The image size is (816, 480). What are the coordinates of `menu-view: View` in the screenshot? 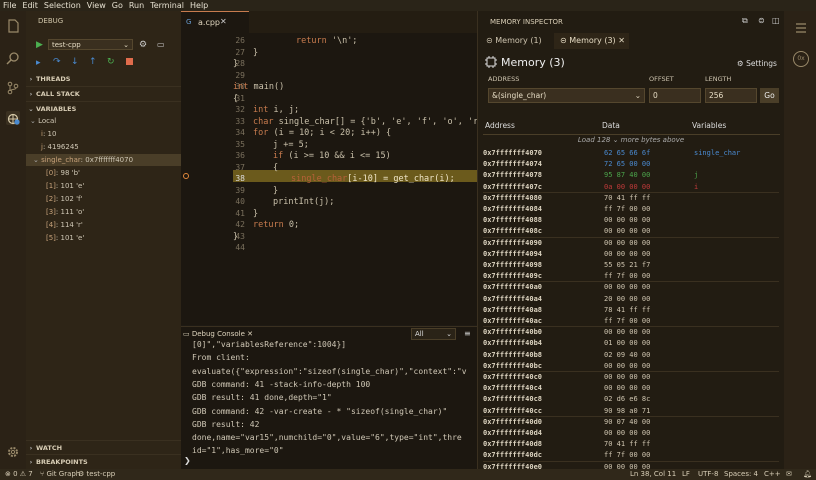 It's located at (96, 5).